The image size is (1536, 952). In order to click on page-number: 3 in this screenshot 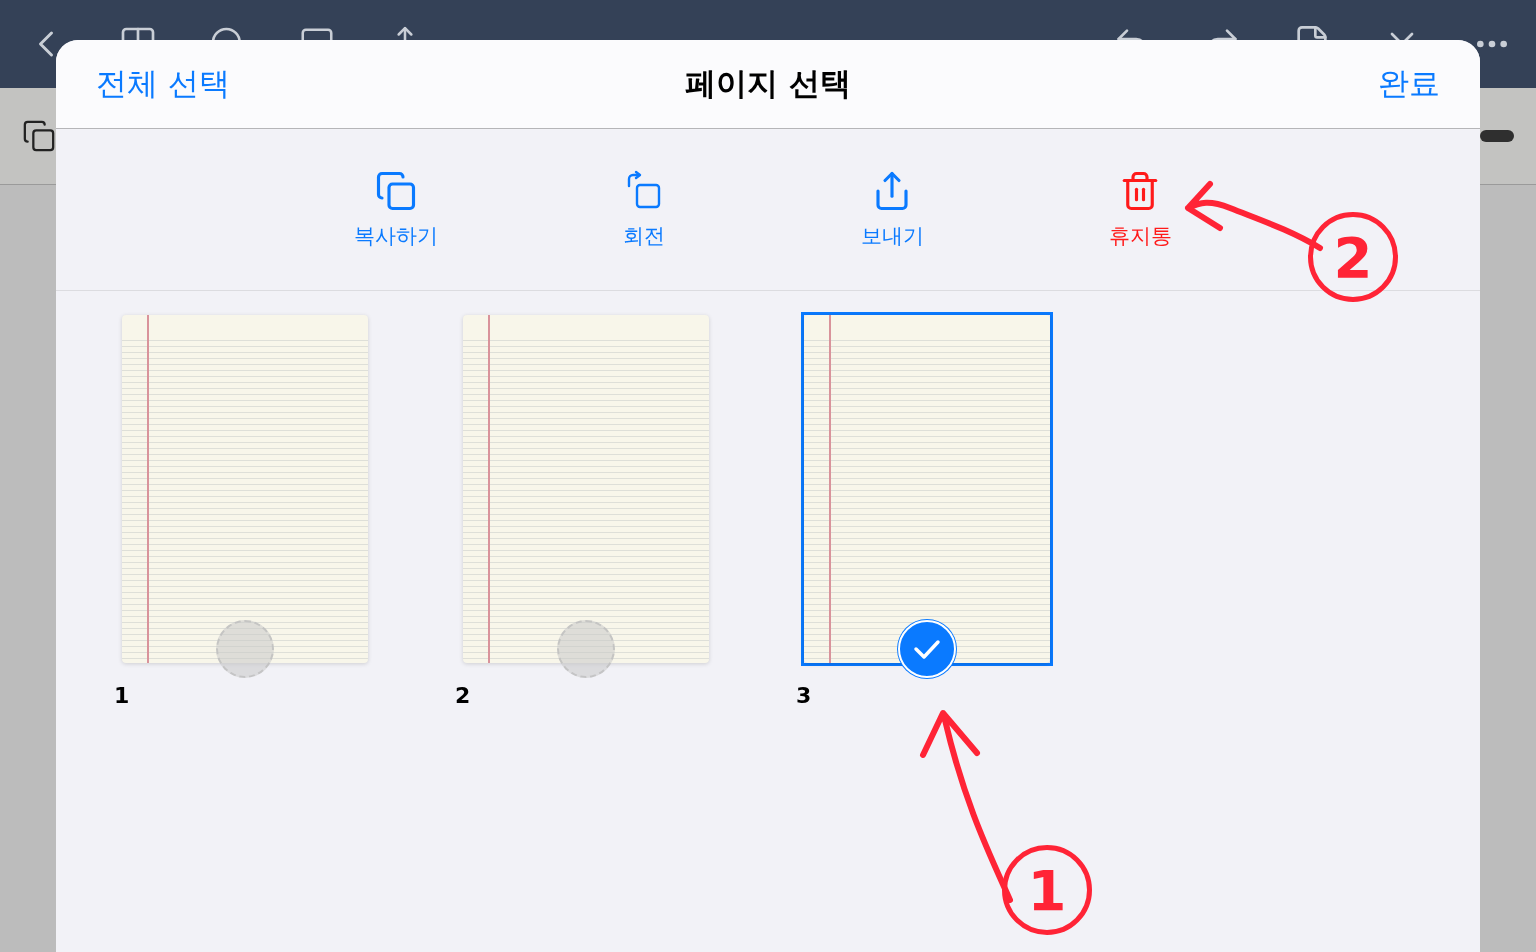, I will do `click(804, 695)`.